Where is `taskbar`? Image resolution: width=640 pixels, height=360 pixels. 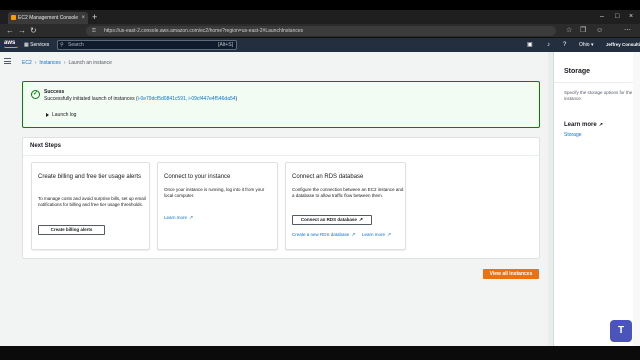 taskbar is located at coordinates (320, 353).